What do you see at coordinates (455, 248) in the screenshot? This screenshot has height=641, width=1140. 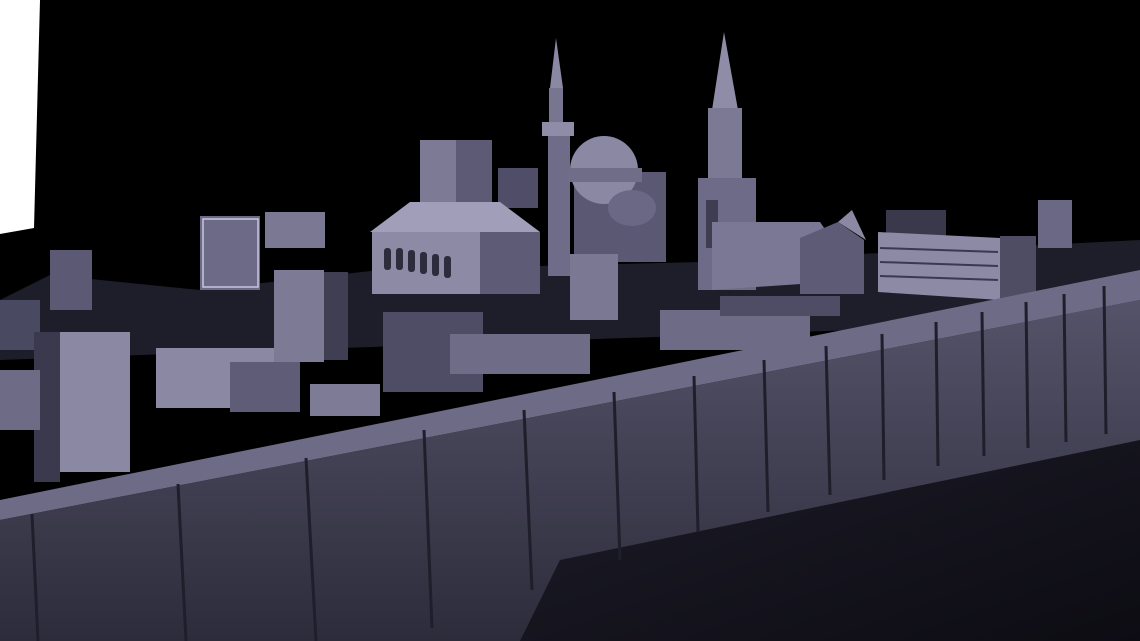 I see `arched-hall` at bounding box center [455, 248].